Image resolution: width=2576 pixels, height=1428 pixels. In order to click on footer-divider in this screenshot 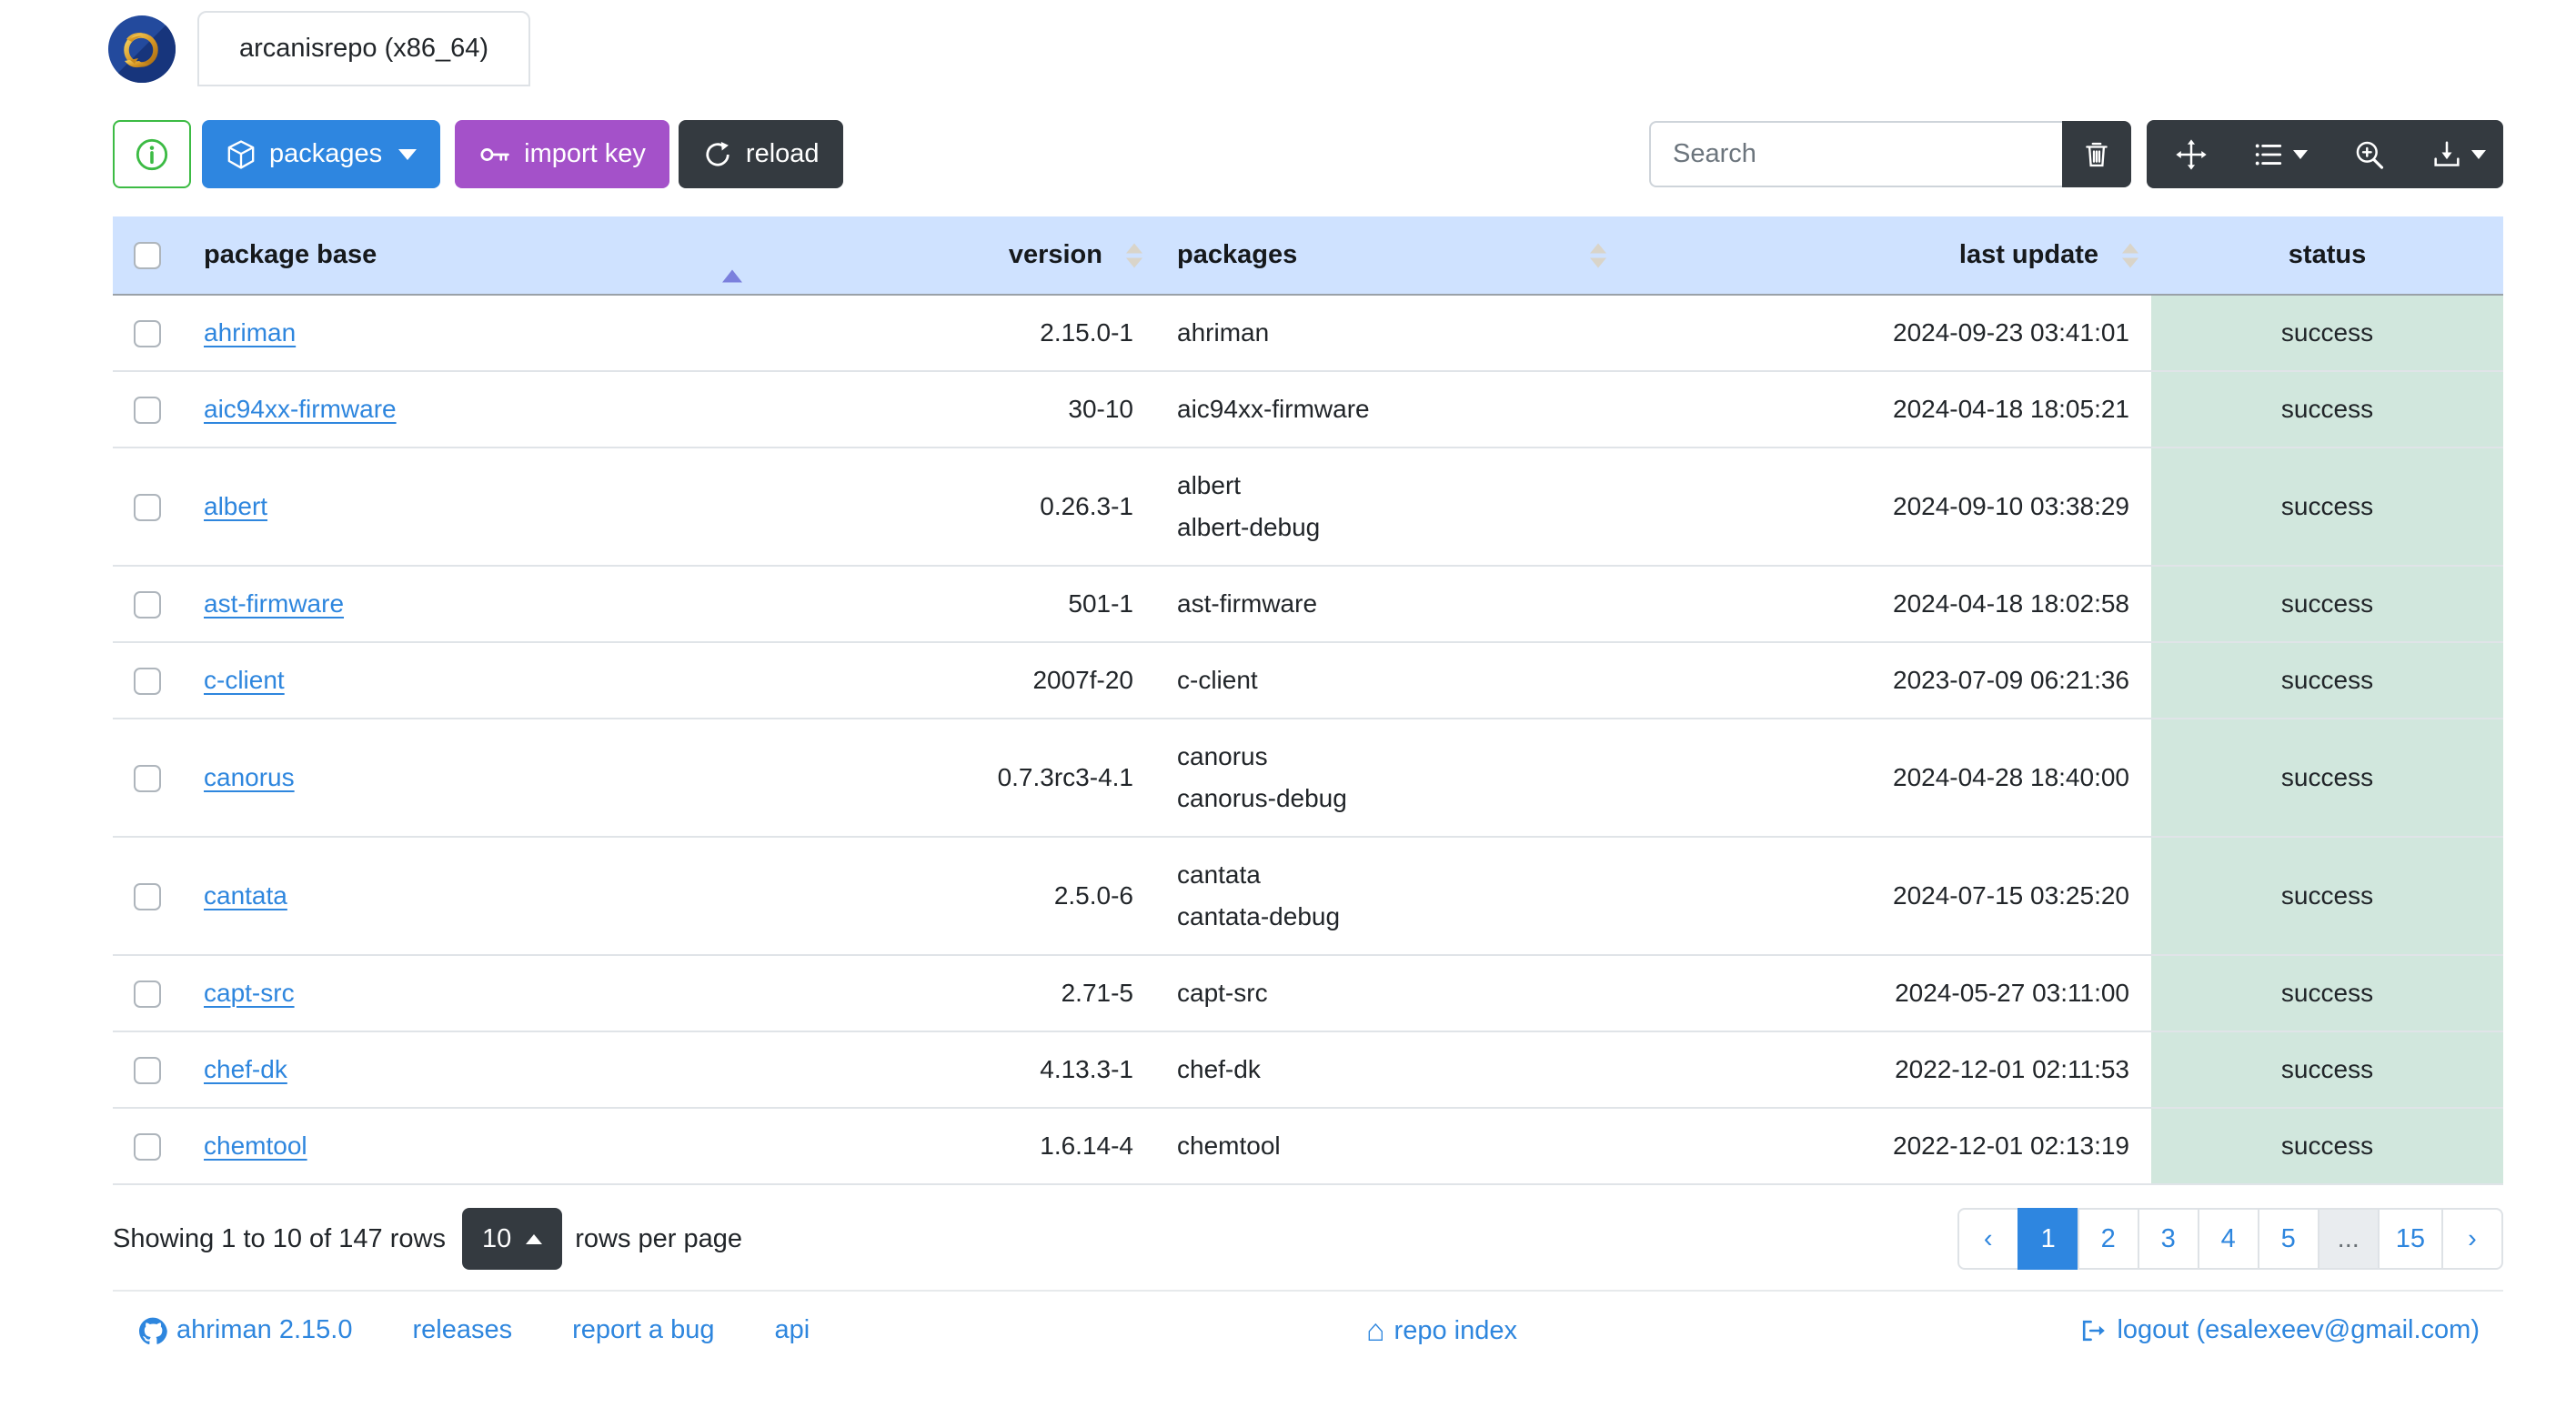, I will do `click(1308, 1291)`.